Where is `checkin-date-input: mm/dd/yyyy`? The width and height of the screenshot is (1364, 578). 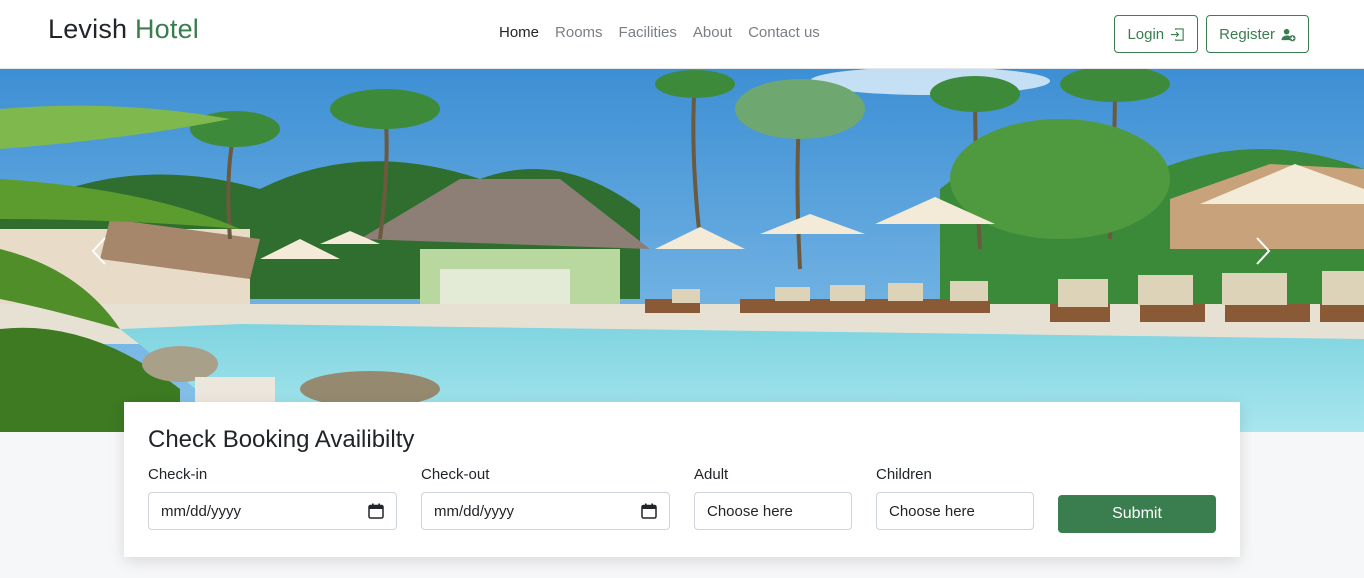
checkin-date-input: mm/dd/yyyy is located at coordinates (272, 511).